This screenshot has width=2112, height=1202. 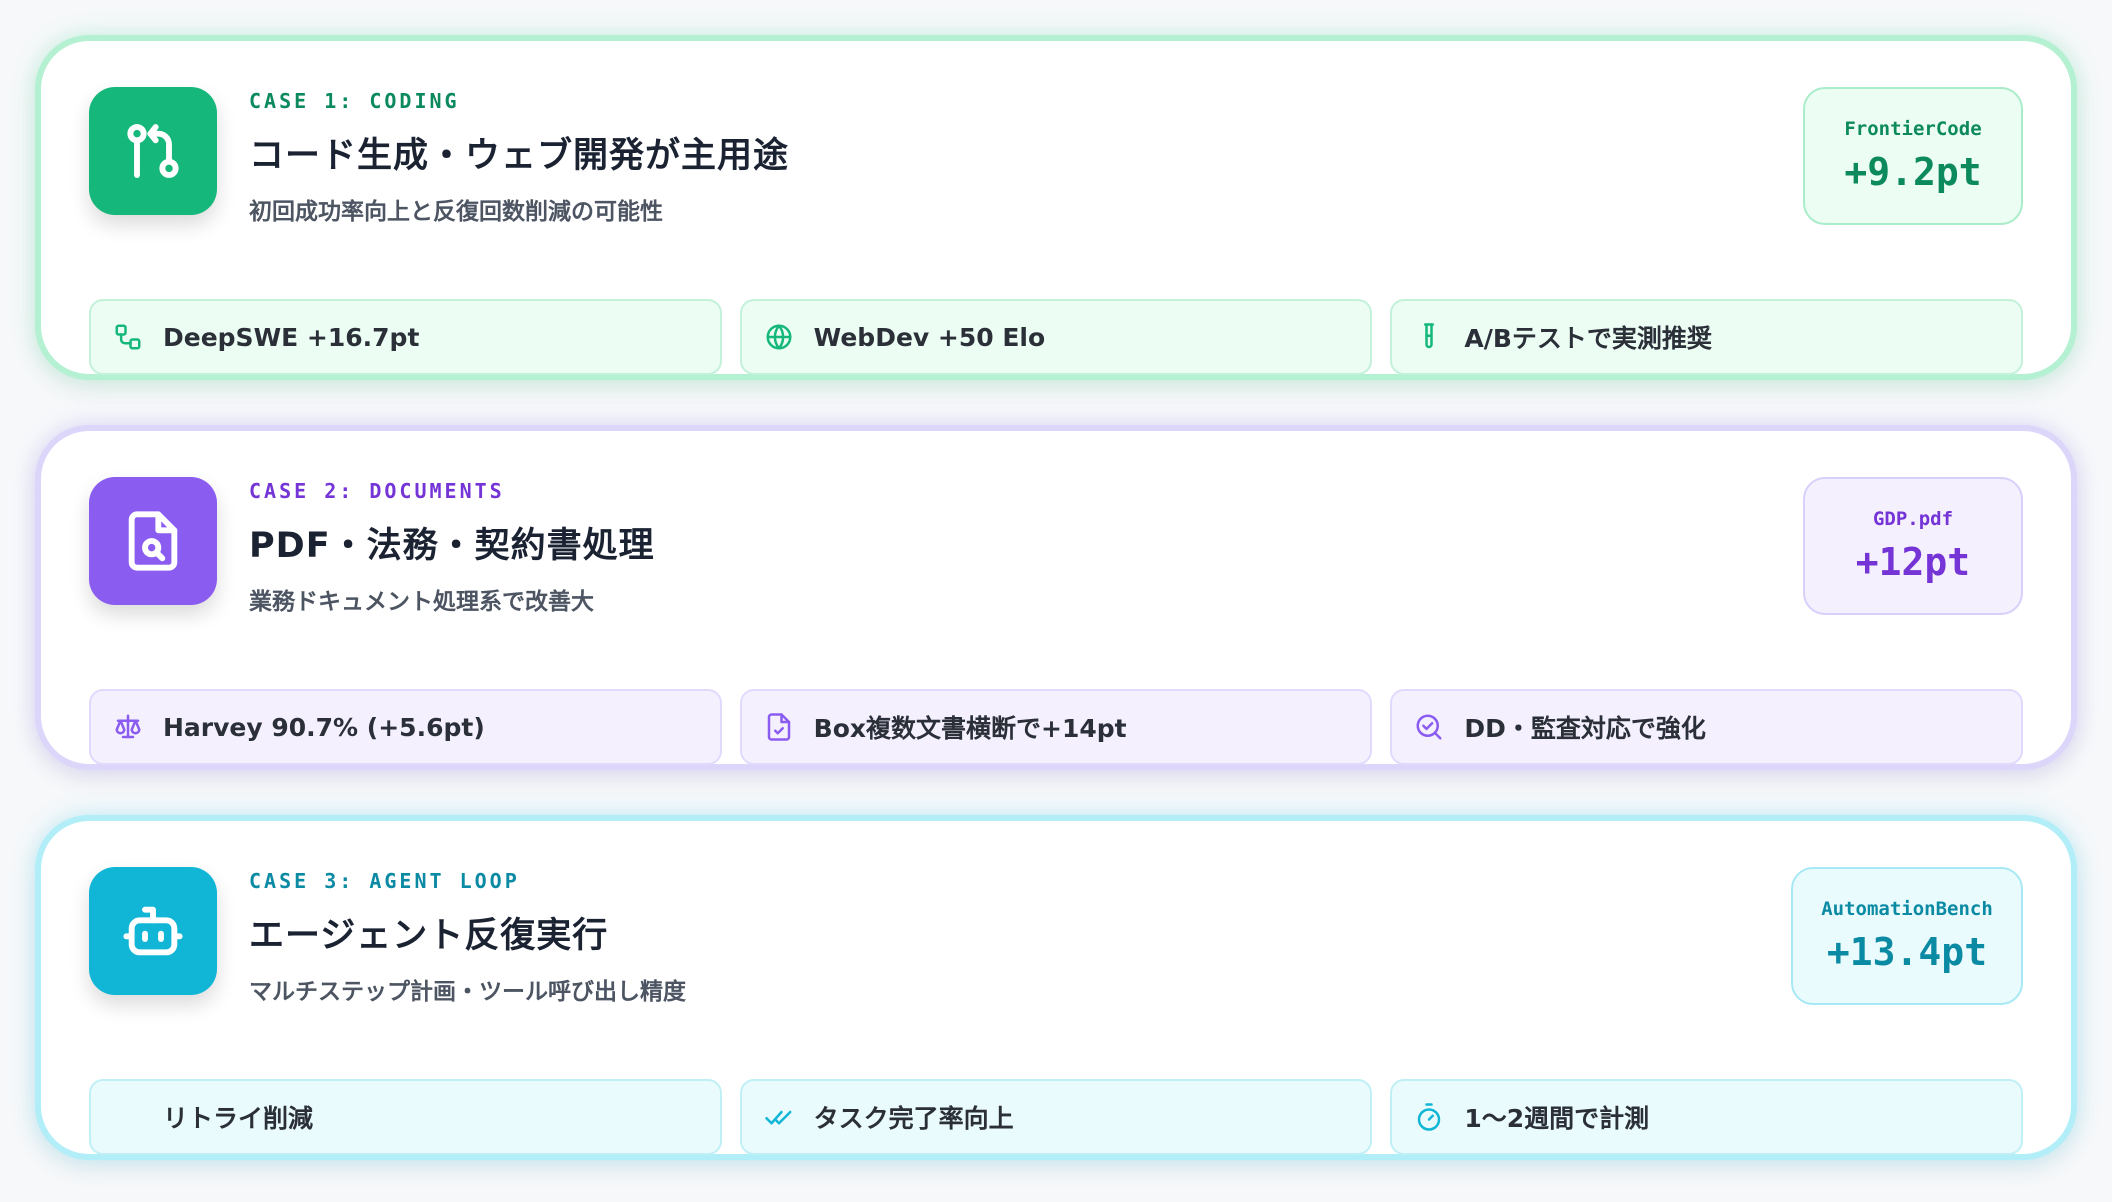 What do you see at coordinates (779, 1117) in the screenshot?
I see `double-check-icon` at bounding box center [779, 1117].